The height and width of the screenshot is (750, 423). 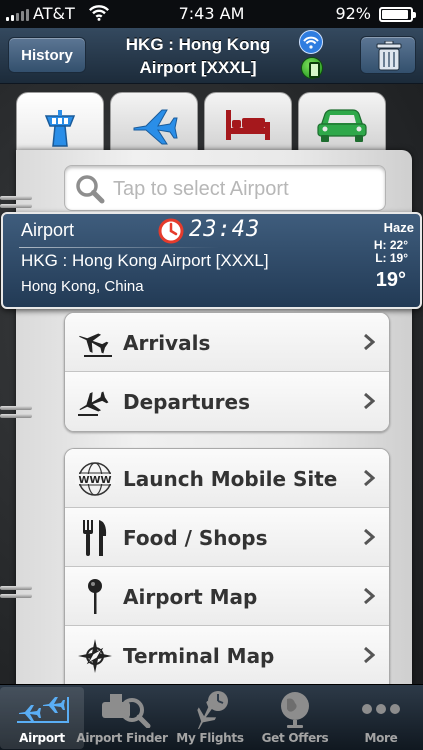 I want to click on bed-icon, so click(x=248, y=125).